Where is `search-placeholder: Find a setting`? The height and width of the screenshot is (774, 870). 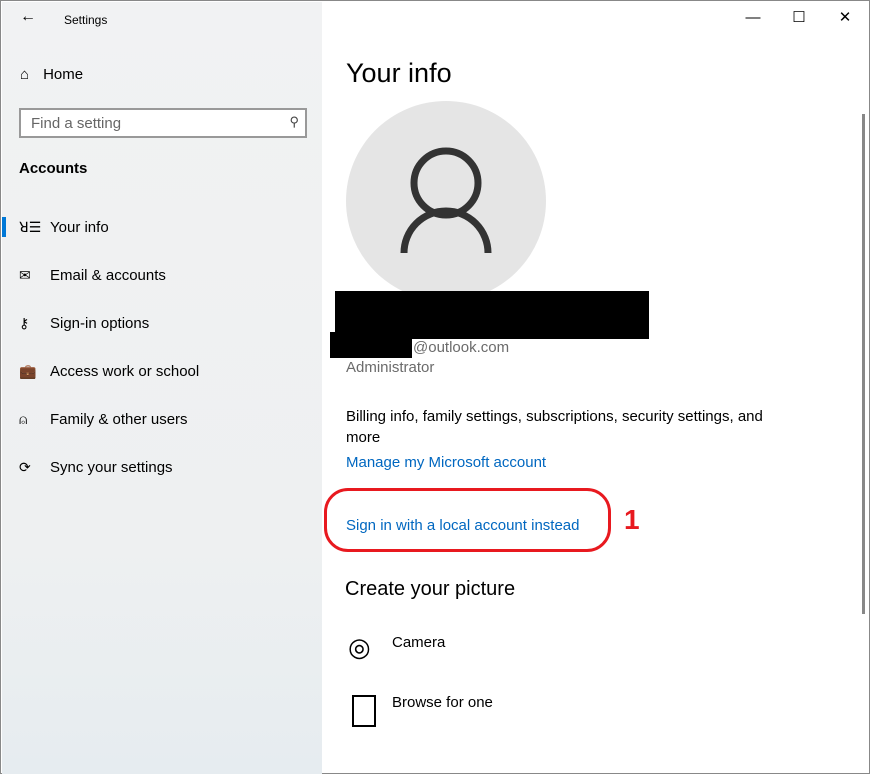 search-placeholder: Find a setting is located at coordinates (76, 123).